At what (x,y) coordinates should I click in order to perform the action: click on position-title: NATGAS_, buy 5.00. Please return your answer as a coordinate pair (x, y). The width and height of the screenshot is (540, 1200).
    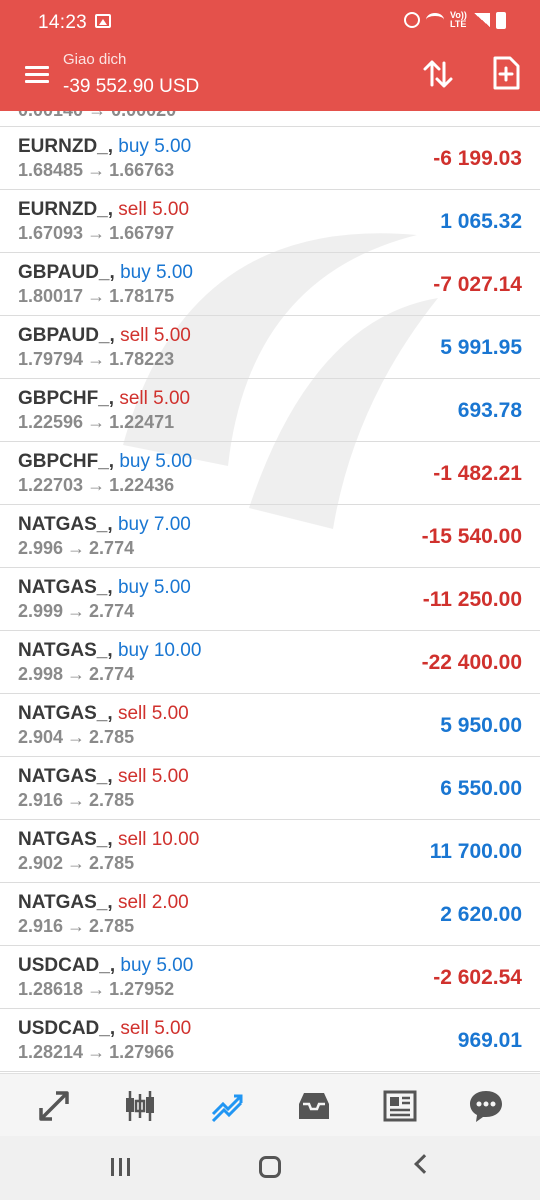
    Looking at the image, I should click on (104, 588).